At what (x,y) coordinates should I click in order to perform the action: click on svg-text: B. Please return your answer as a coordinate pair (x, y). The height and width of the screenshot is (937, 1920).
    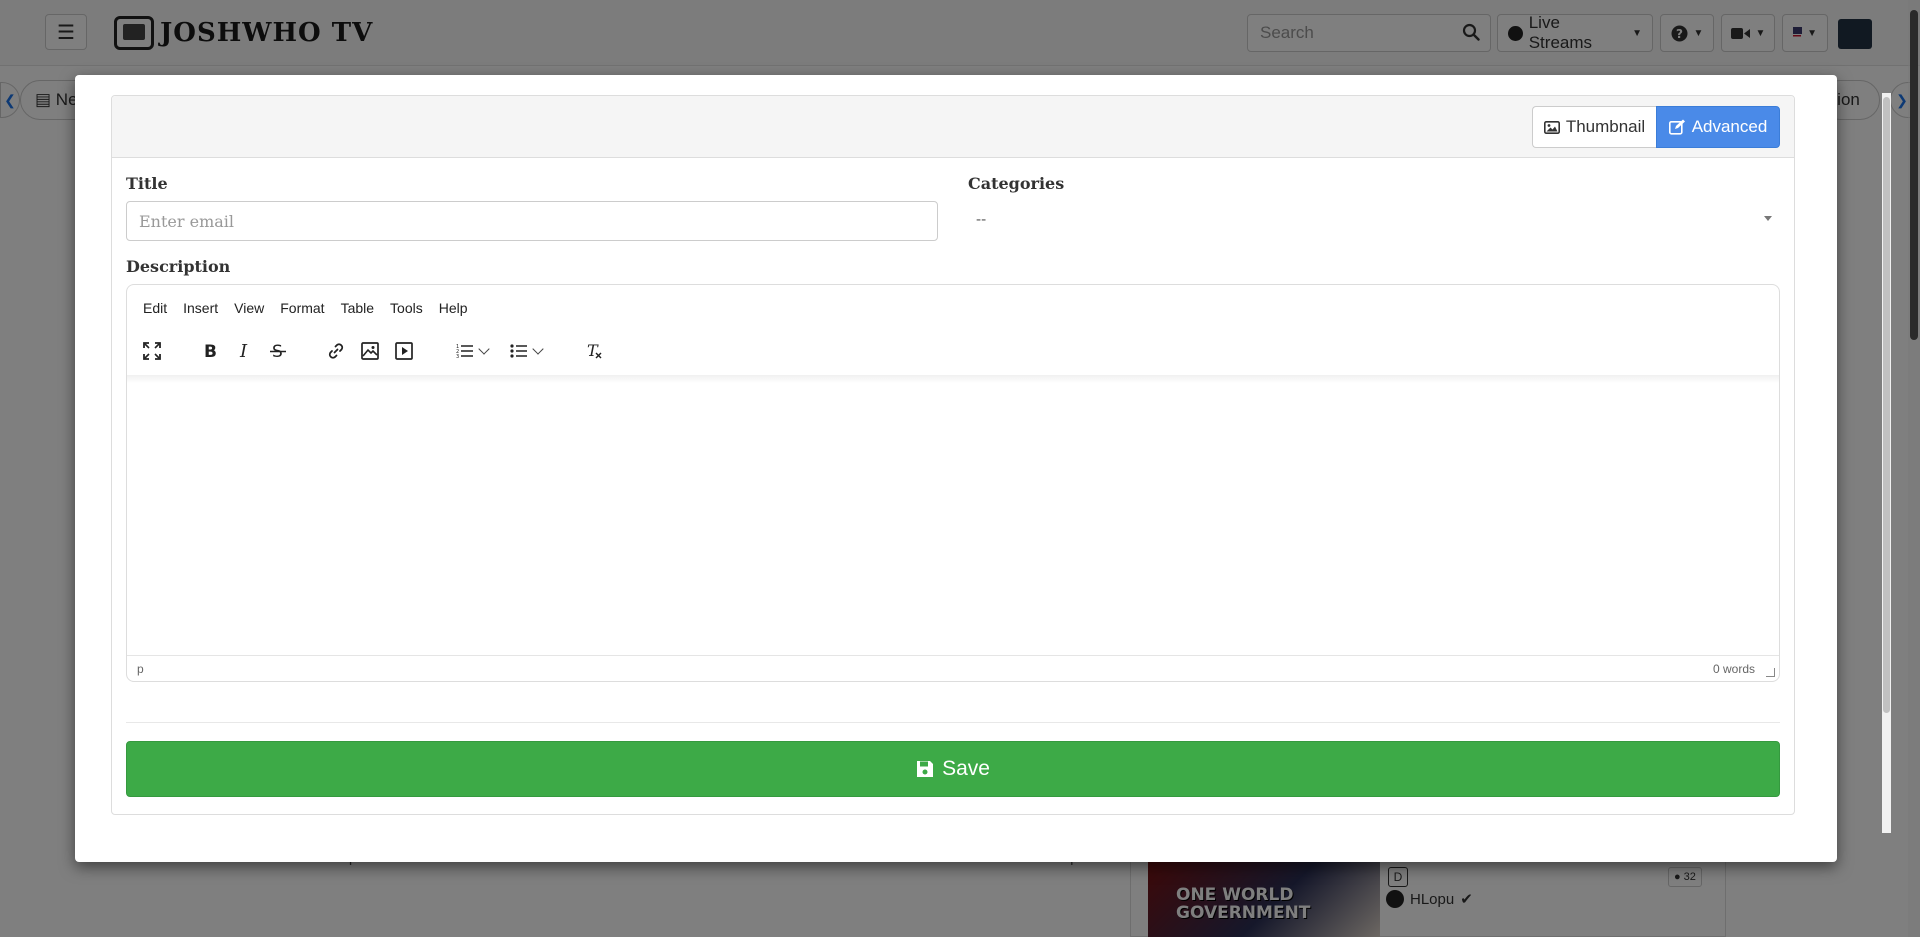
    Looking at the image, I should click on (210, 351).